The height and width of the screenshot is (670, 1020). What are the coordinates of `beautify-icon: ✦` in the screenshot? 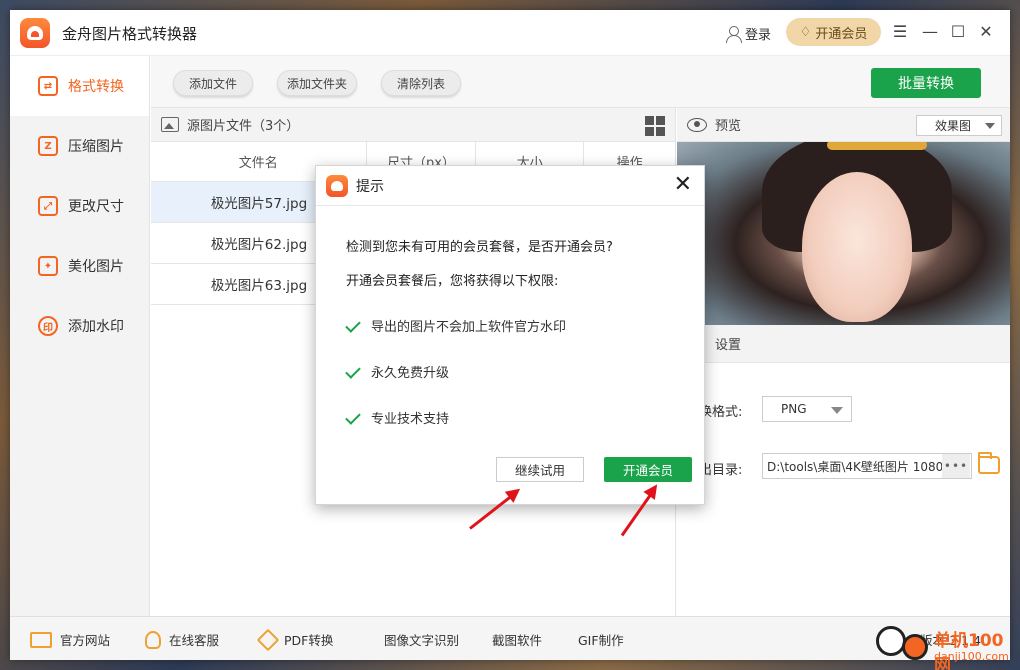 It's located at (48, 266).